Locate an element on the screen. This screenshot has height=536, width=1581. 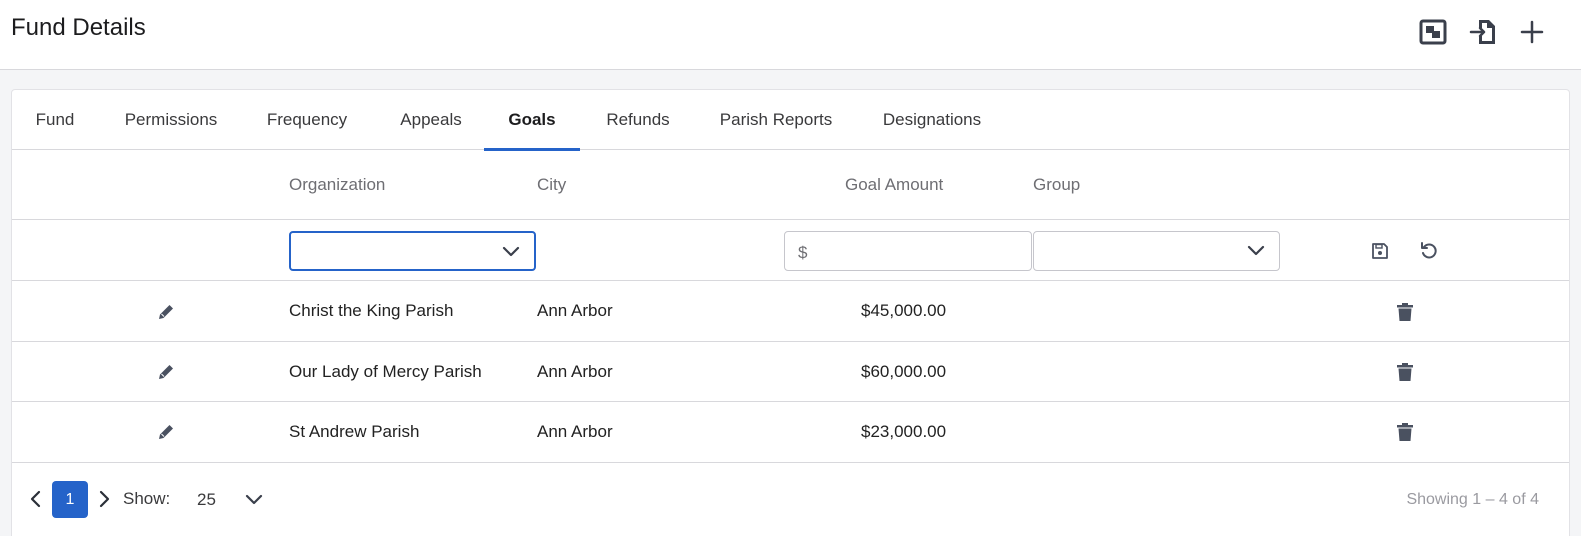
new-goal-row: $ is located at coordinates (790, 250).